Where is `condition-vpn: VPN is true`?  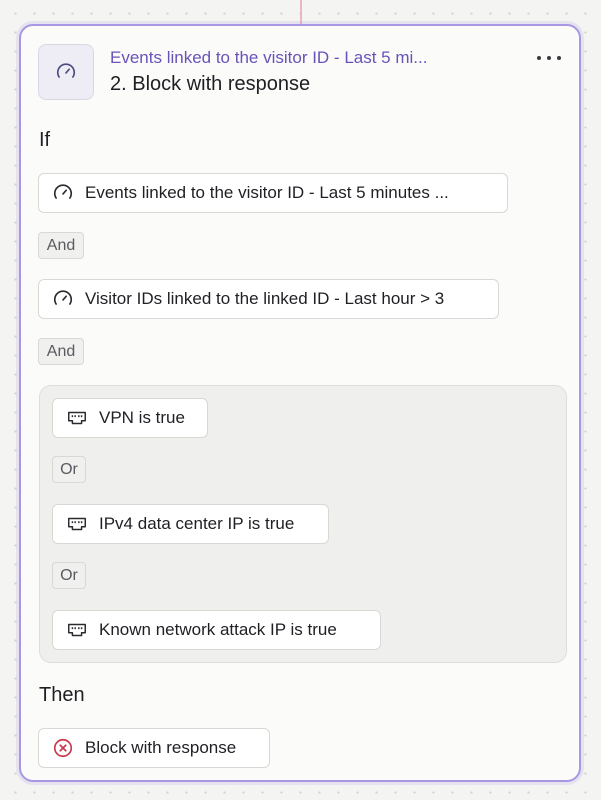 condition-vpn: VPN is true is located at coordinates (130, 418).